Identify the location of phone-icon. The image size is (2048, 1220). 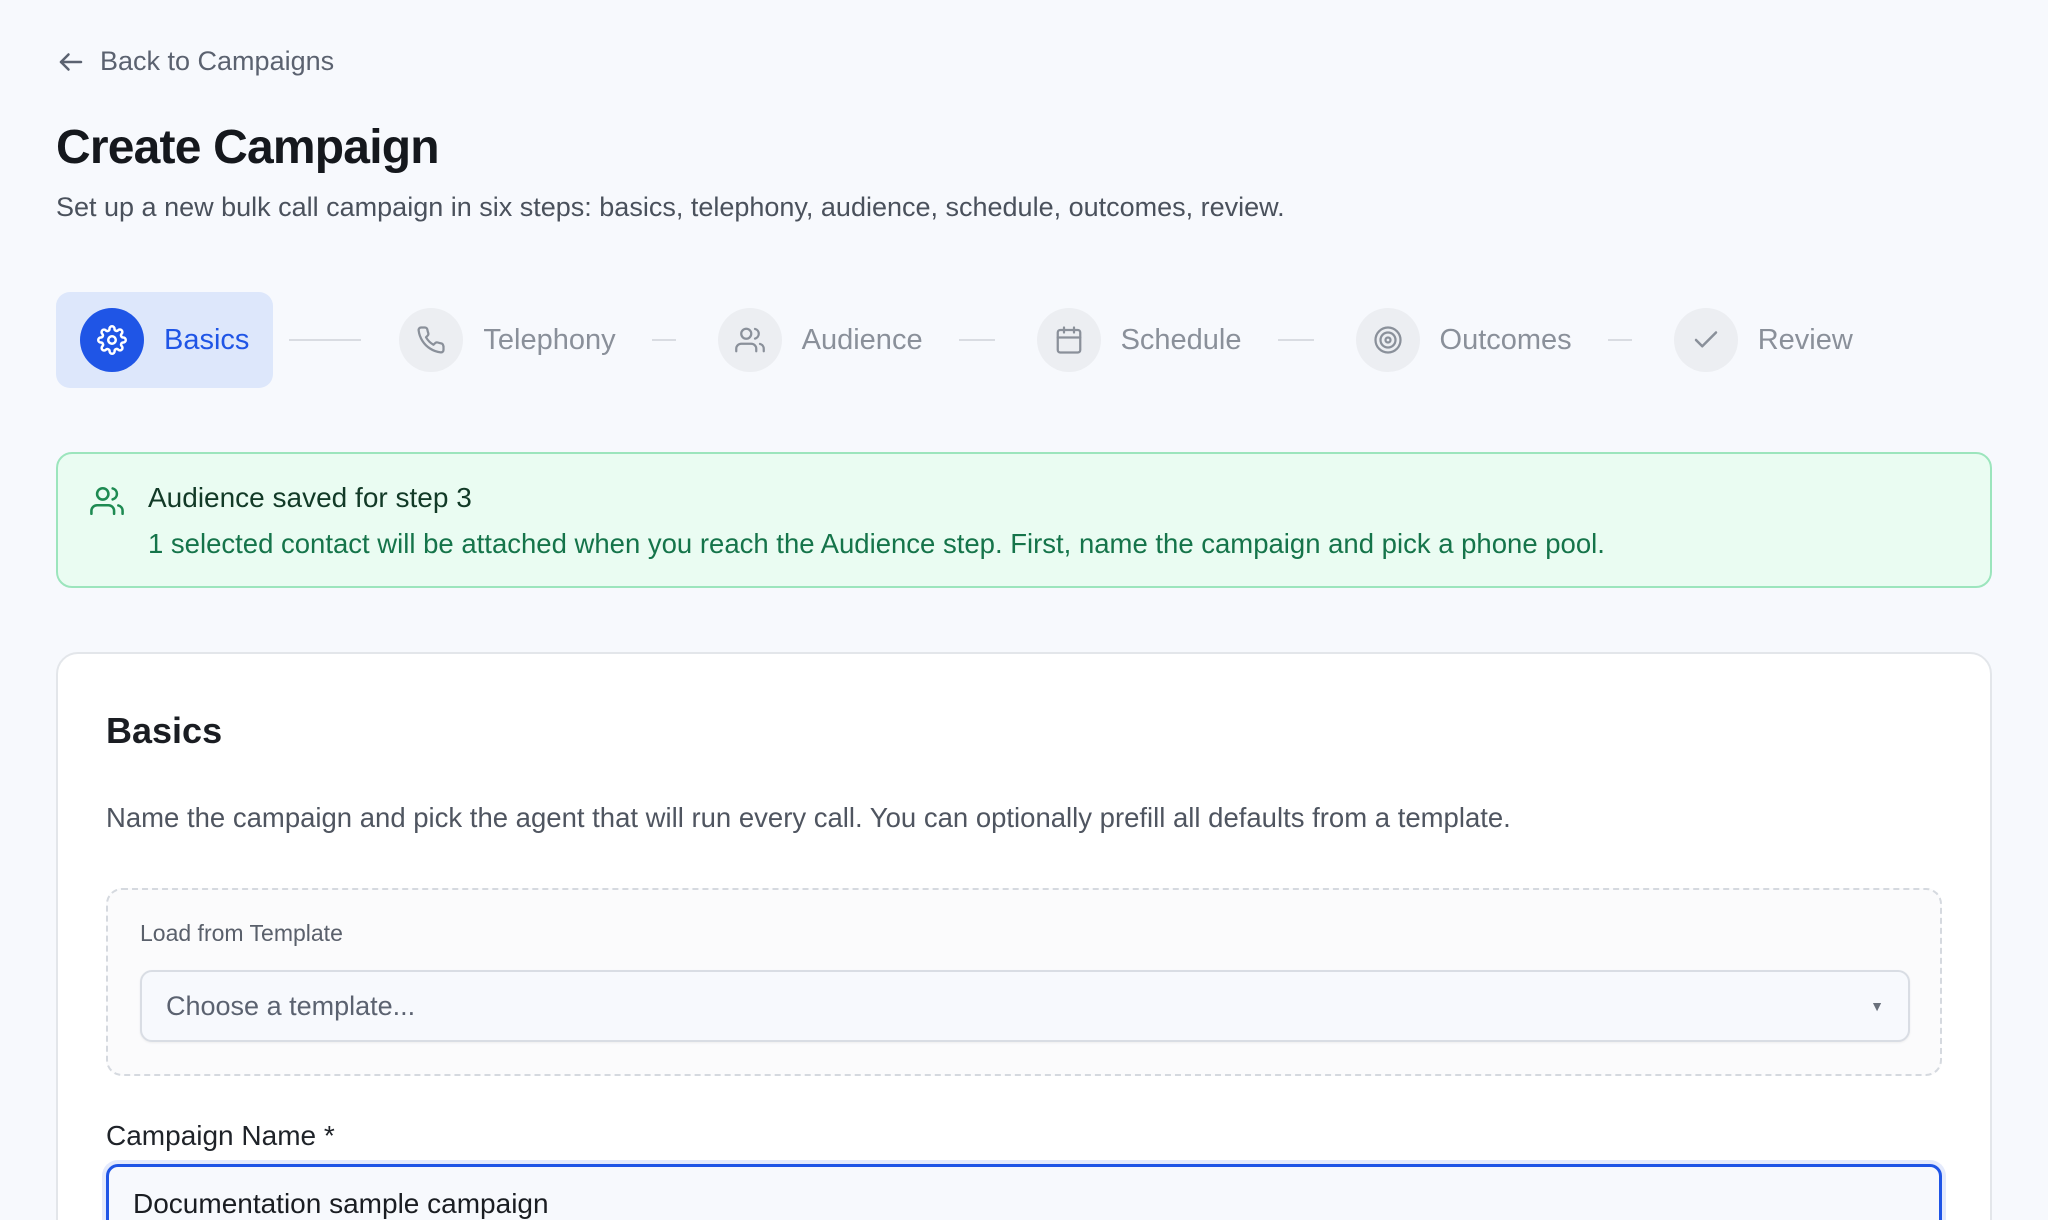
(431, 340).